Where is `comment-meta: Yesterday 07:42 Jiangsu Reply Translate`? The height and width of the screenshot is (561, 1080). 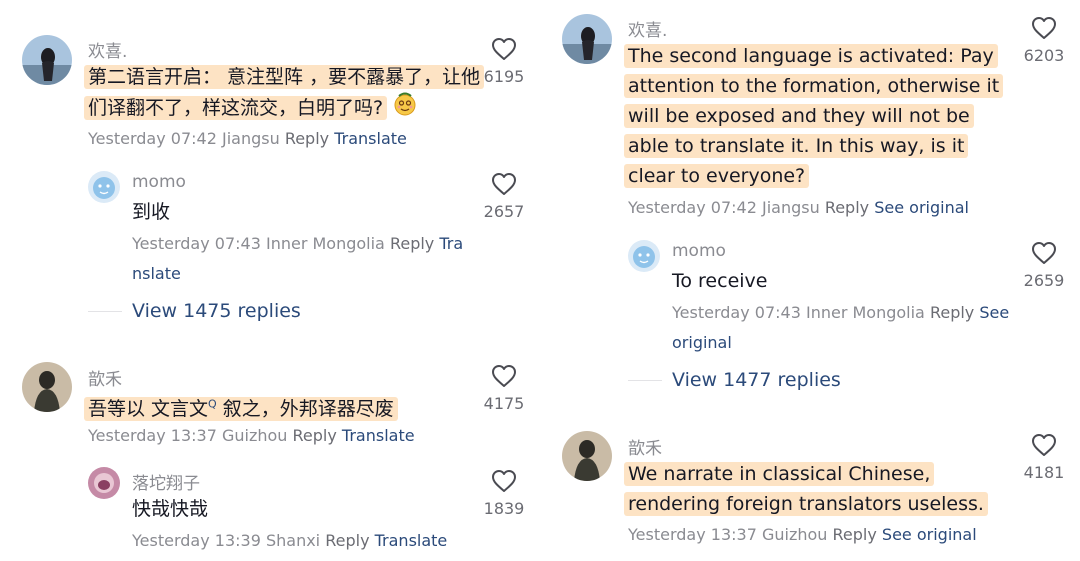 comment-meta: Yesterday 07:42 Jiangsu Reply Translate is located at coordinates (247, 139).